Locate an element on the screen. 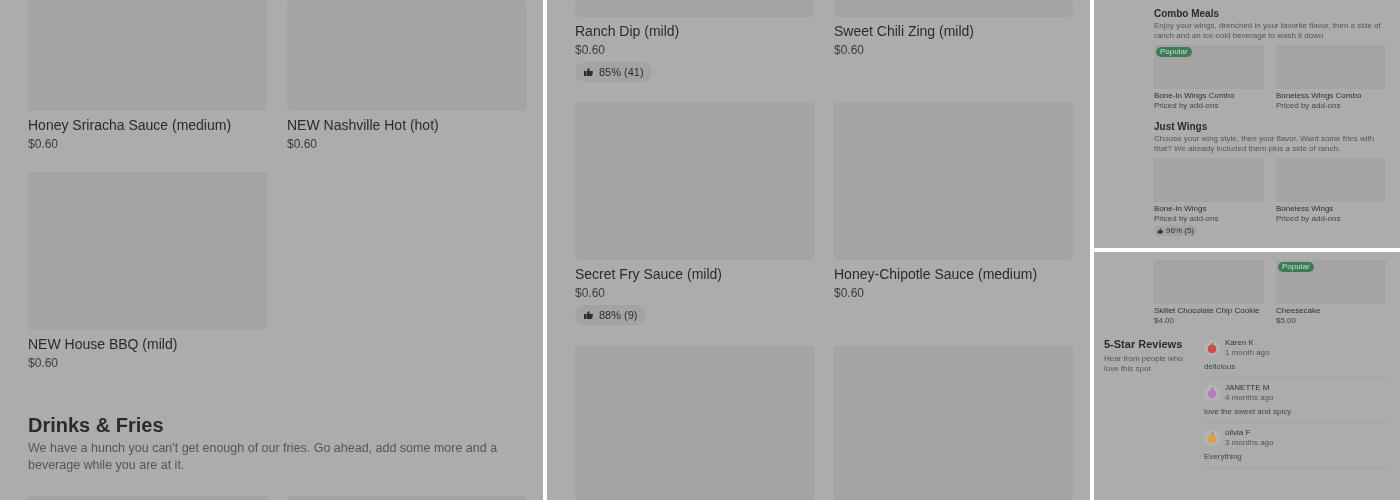 This screenshot has height=500, width=1400. item-name: Honey Sriracha Sauce (medium) is located at coordinates (130, 125).